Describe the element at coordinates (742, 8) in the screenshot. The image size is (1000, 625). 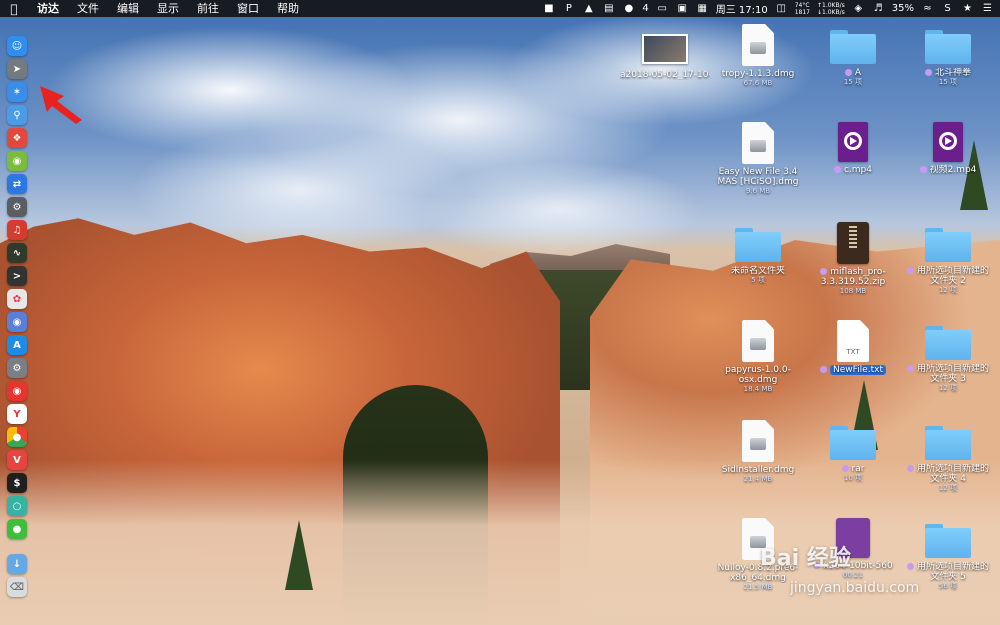
I see `menu-clock: 周三 17:10` at that location.